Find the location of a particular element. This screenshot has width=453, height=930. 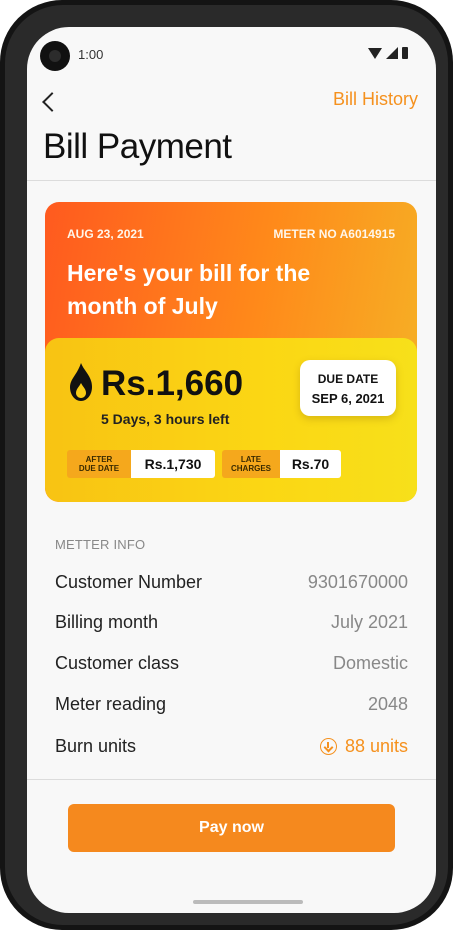

late-label-line2: CHARGES is located at coordinates (250, 468).